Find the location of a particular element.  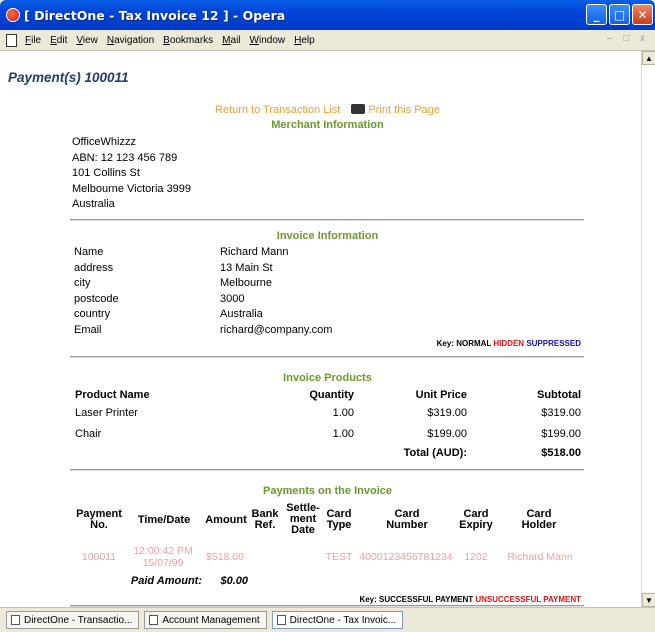

col-settlement-date: Settle-ment Date is located at coordinates (303, 519).